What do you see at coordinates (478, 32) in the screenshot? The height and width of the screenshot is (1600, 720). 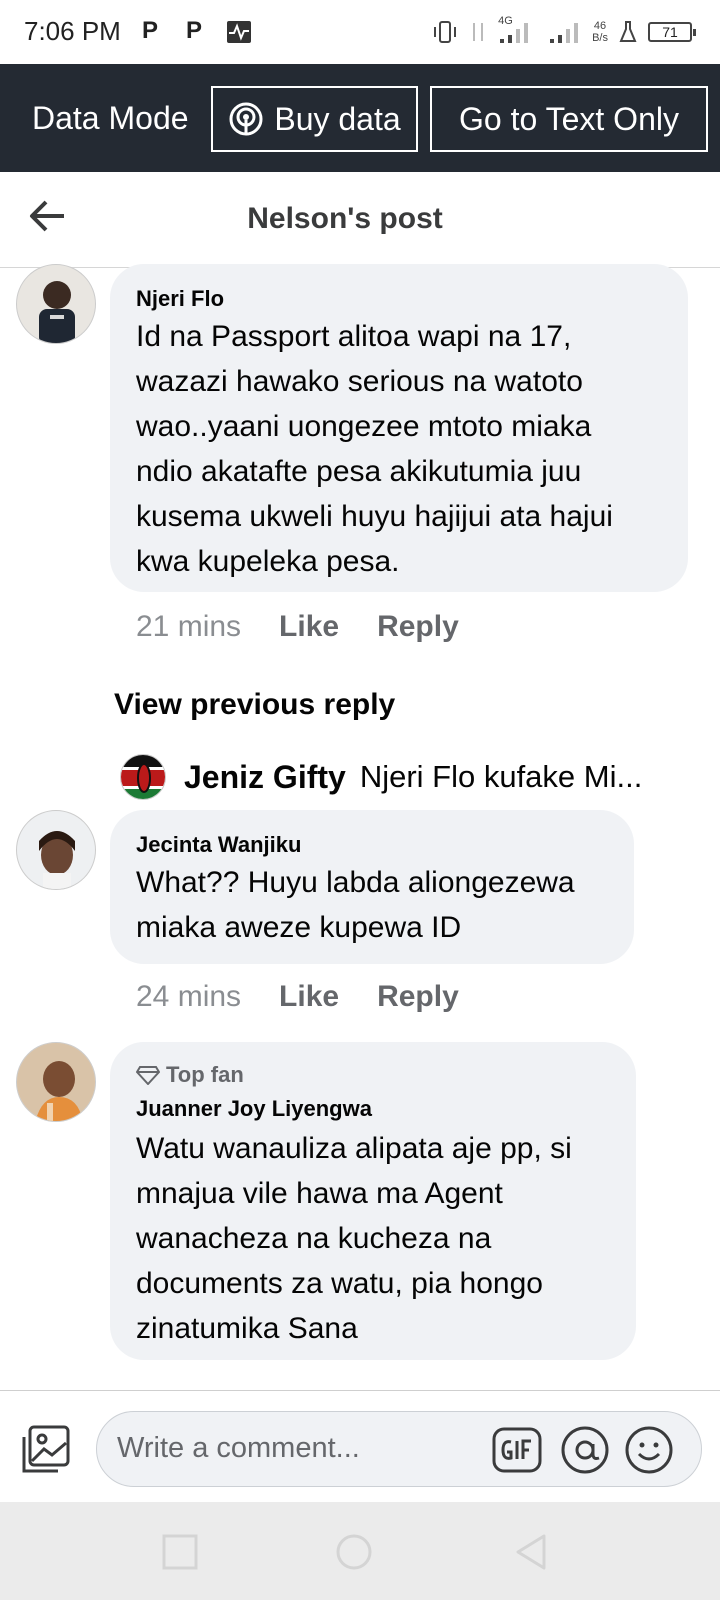 I see `data-transfer-icon` at bounding box center [478, 32].